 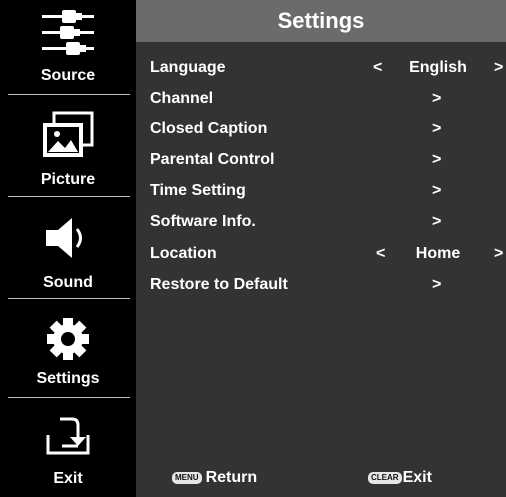 I want to click on sidebar-item-picture: Picture, so click(x=68, y=145).